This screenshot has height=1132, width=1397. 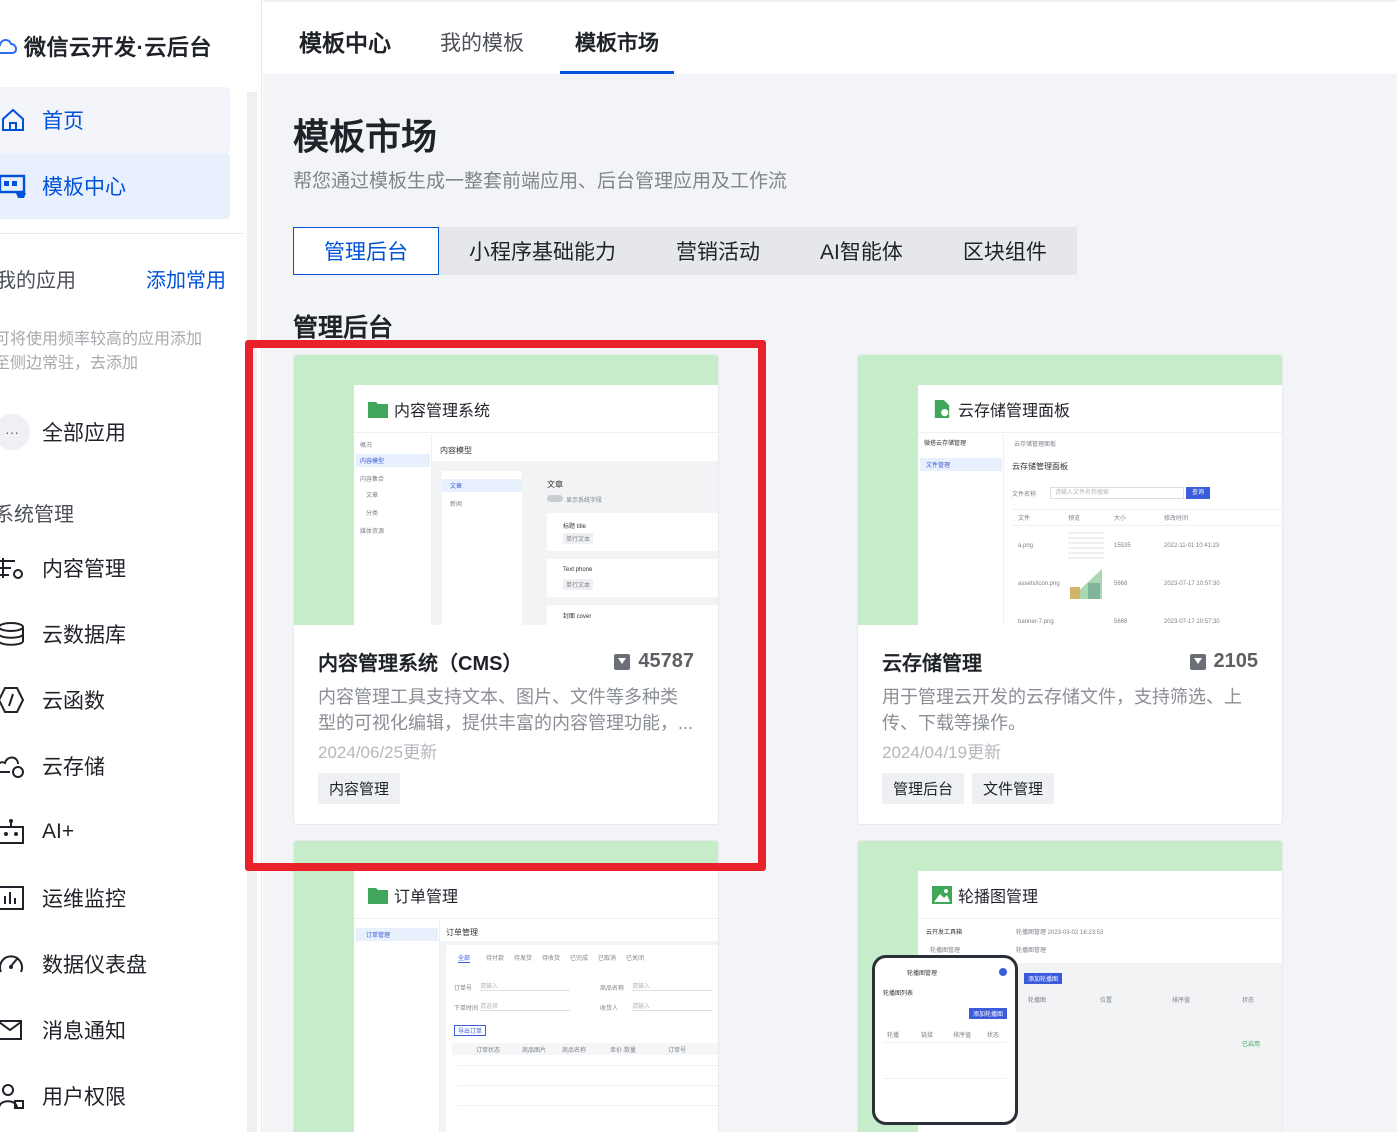 I want to click on mini-label: 订单号, so click(x=463, y=989).